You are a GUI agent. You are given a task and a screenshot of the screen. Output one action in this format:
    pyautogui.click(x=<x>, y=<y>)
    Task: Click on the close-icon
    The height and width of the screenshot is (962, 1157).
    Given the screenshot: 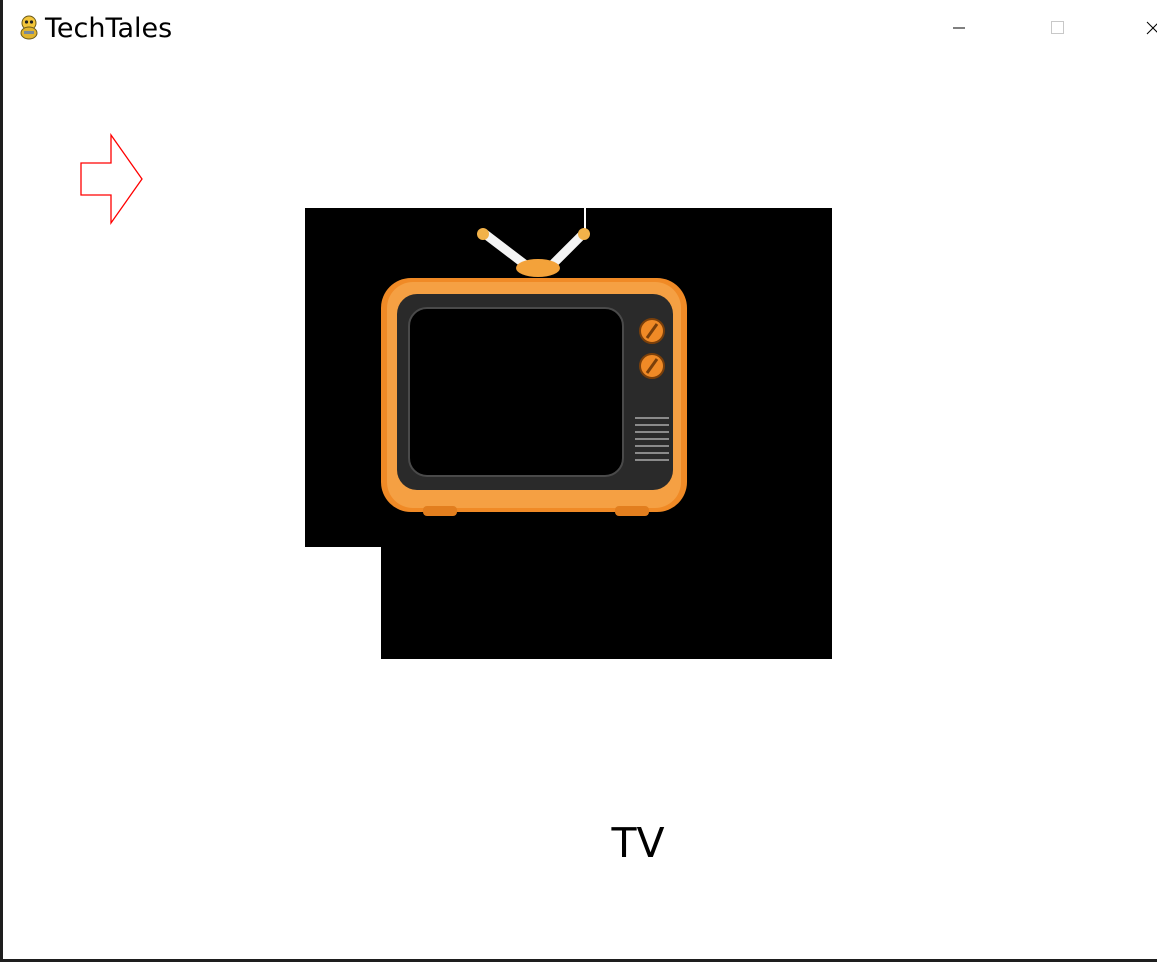 What is the action you would take?
    pyautogui.click(x=1151, y=28)
    